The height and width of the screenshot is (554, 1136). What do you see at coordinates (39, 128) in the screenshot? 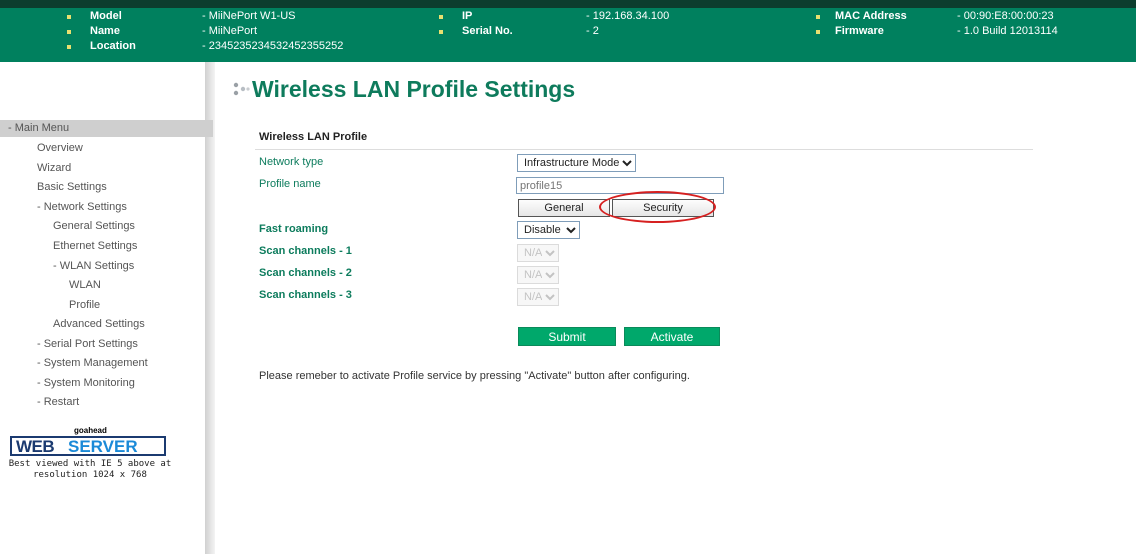
I see `main-menu-label: - Main Menu` at bounding box center [39, 128].